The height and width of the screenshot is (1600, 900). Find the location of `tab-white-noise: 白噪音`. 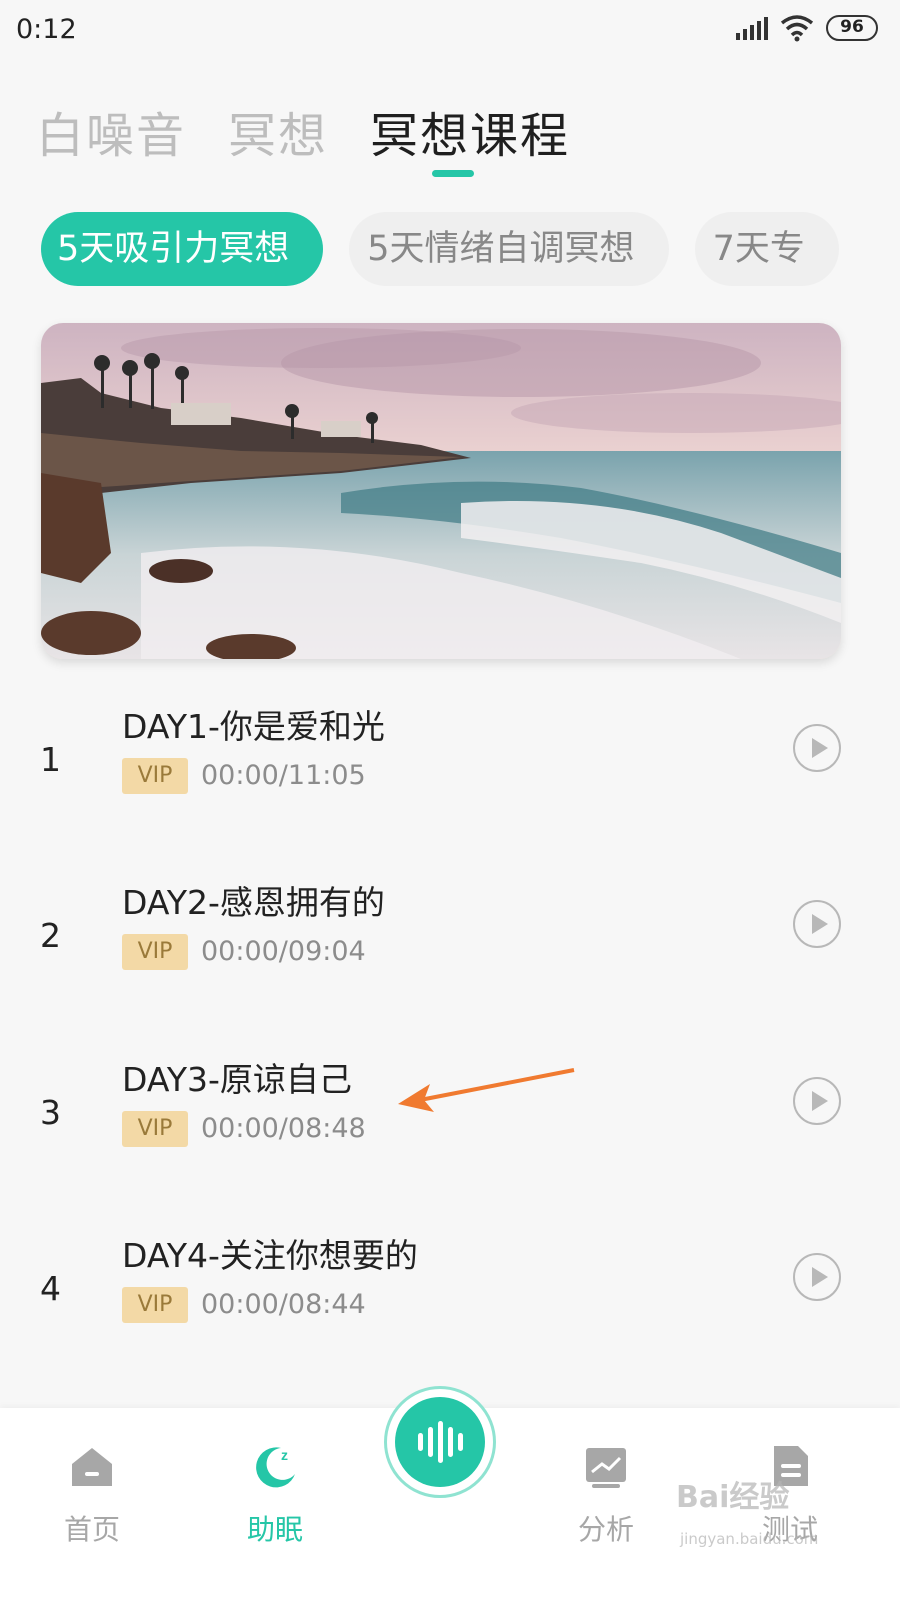

tab-white-noise: 白噪音 is located at coordinates (111, 131).